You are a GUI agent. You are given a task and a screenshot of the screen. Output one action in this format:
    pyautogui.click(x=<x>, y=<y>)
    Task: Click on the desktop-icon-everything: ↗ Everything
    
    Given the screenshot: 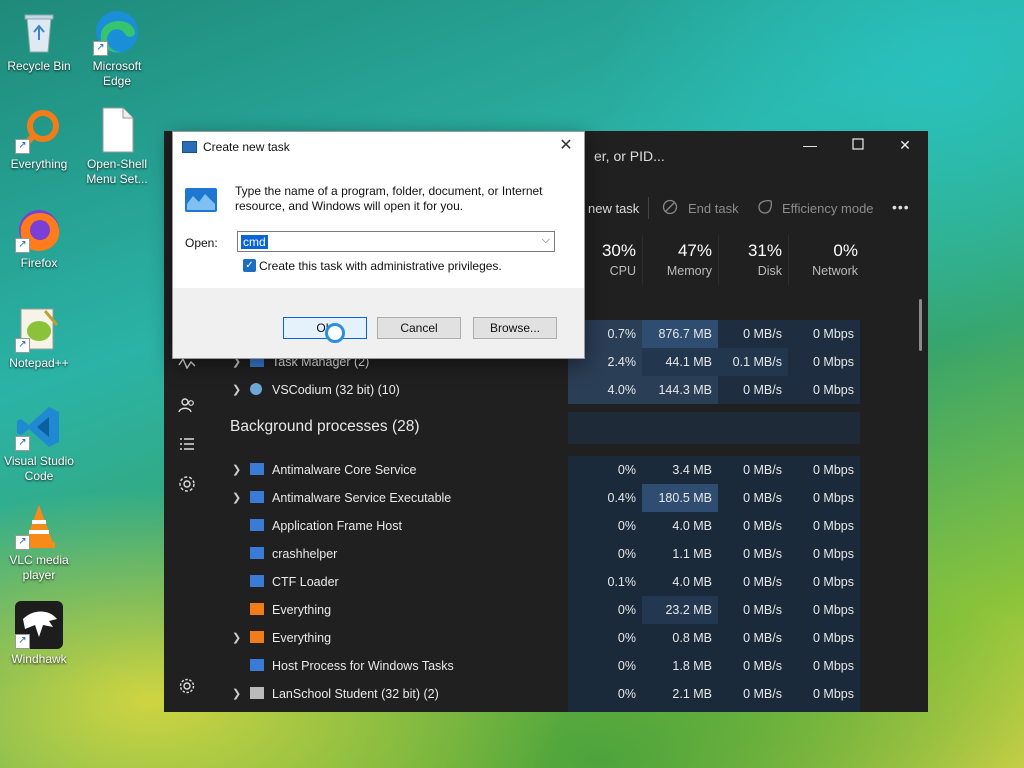 What is the action you would take?
    pyautogui.click(x=39, y=139)
    